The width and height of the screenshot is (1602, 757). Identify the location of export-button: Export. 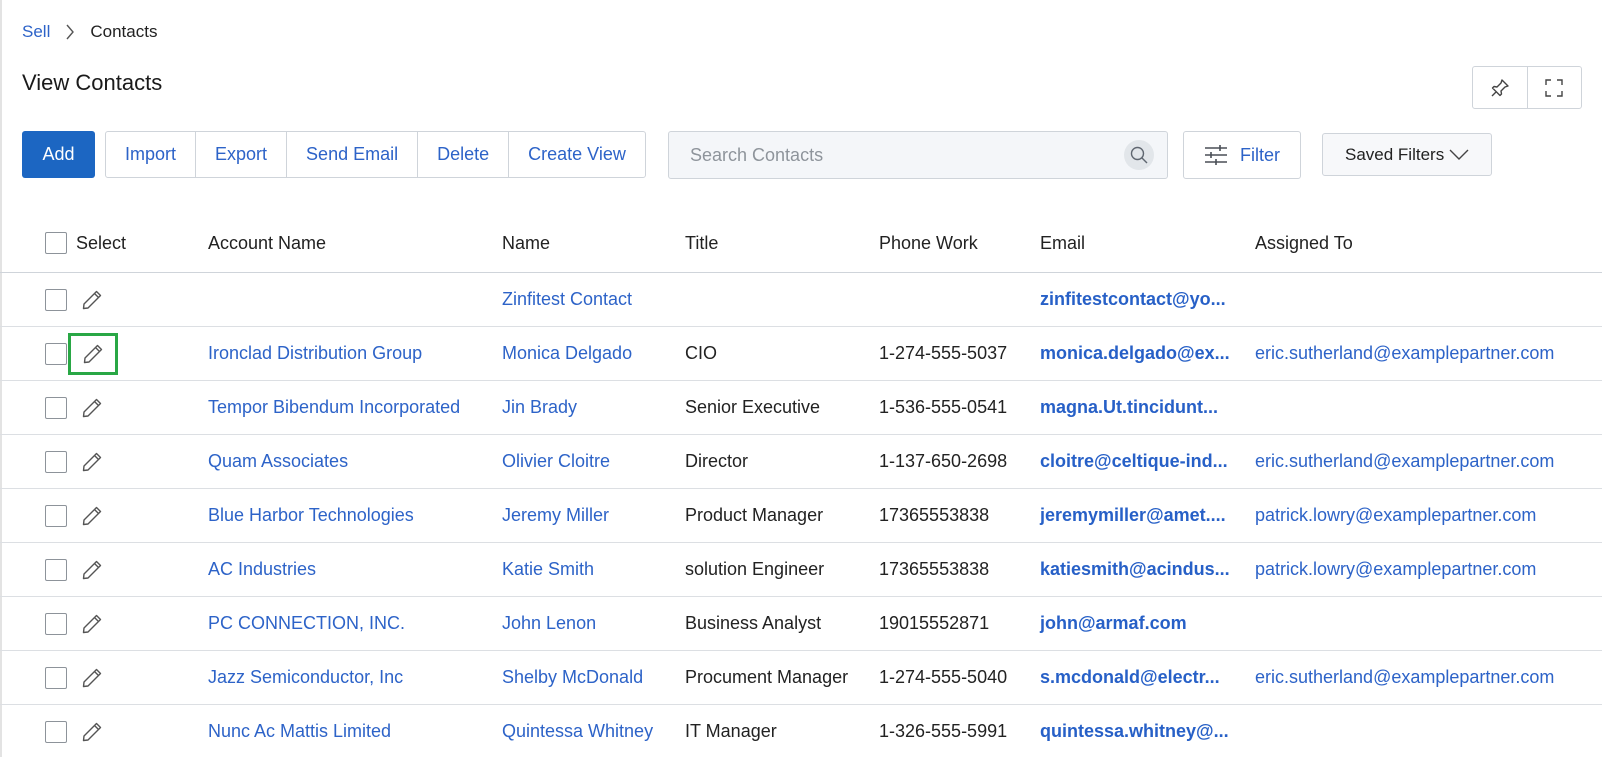
(240, 154).